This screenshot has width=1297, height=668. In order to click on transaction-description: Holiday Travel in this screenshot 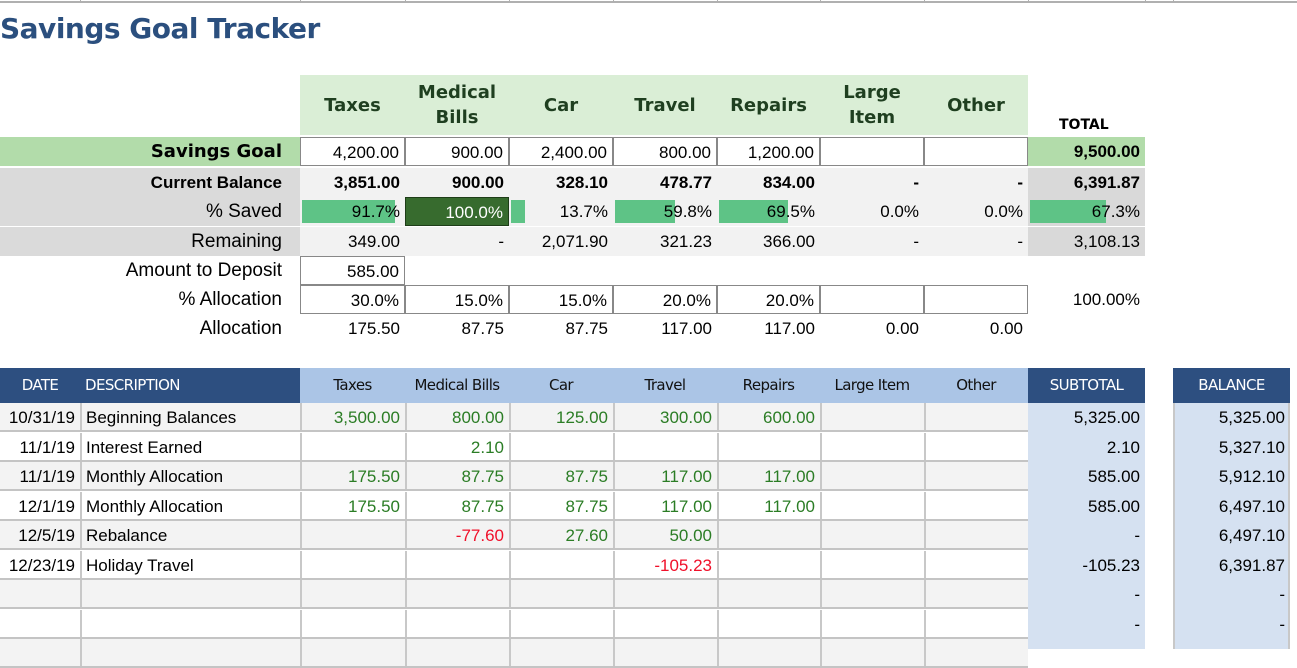, I will do `click(190, 564)`.